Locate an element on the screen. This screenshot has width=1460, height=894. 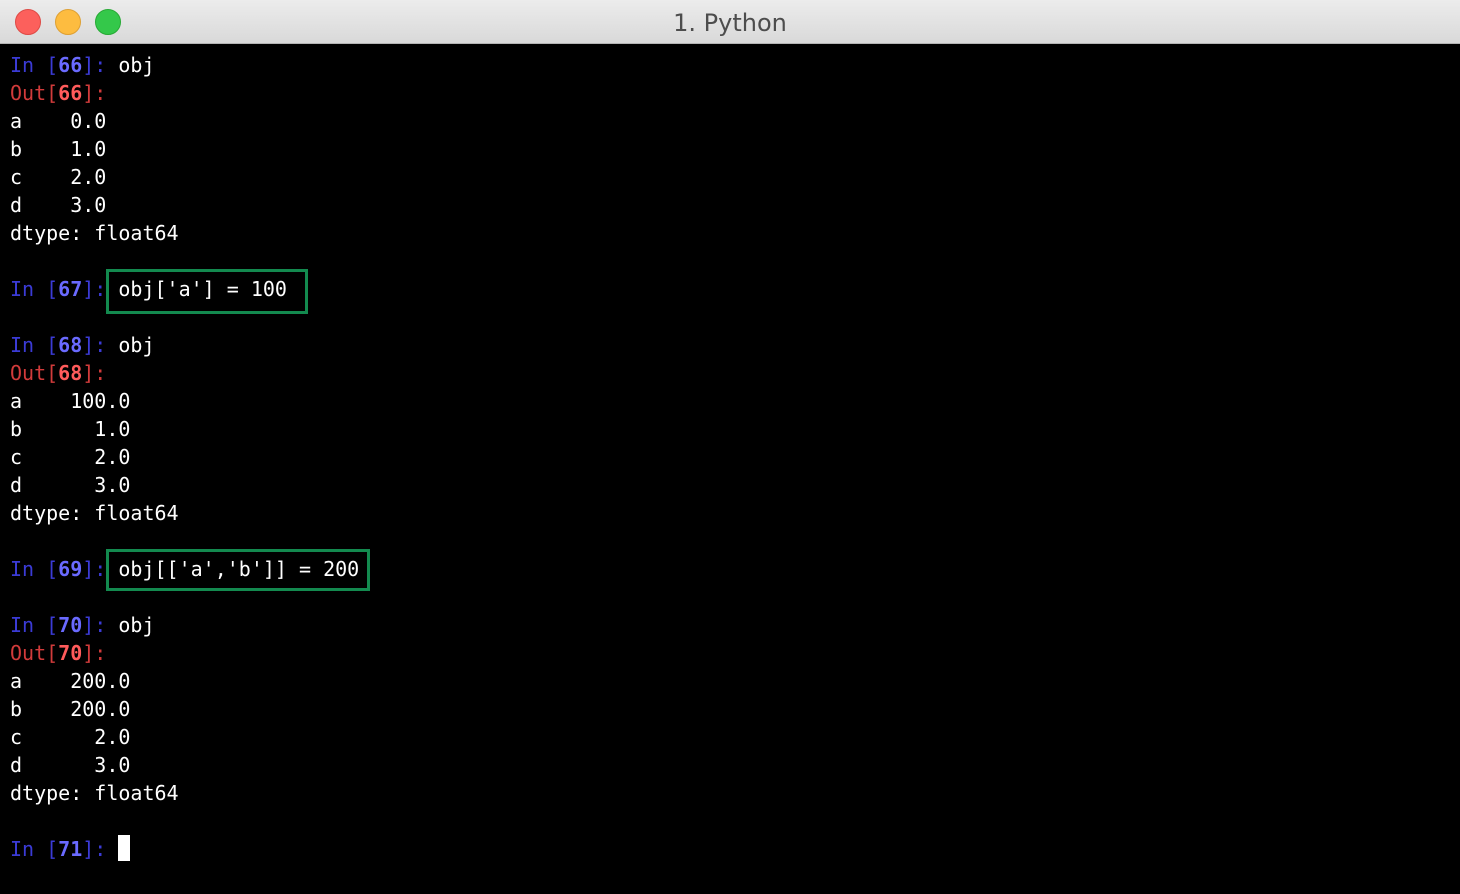
out-prompt-number: 70 is located at coordinates (70, 653).